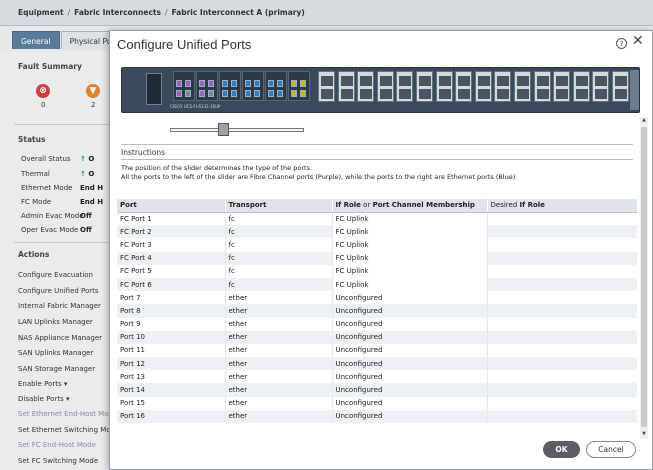  Describe the element at coordinates (63, 414) in the screenshot. I see `action-set-ethernet-end-host-mode: Set Ethernet End-Host Mo` at that location.